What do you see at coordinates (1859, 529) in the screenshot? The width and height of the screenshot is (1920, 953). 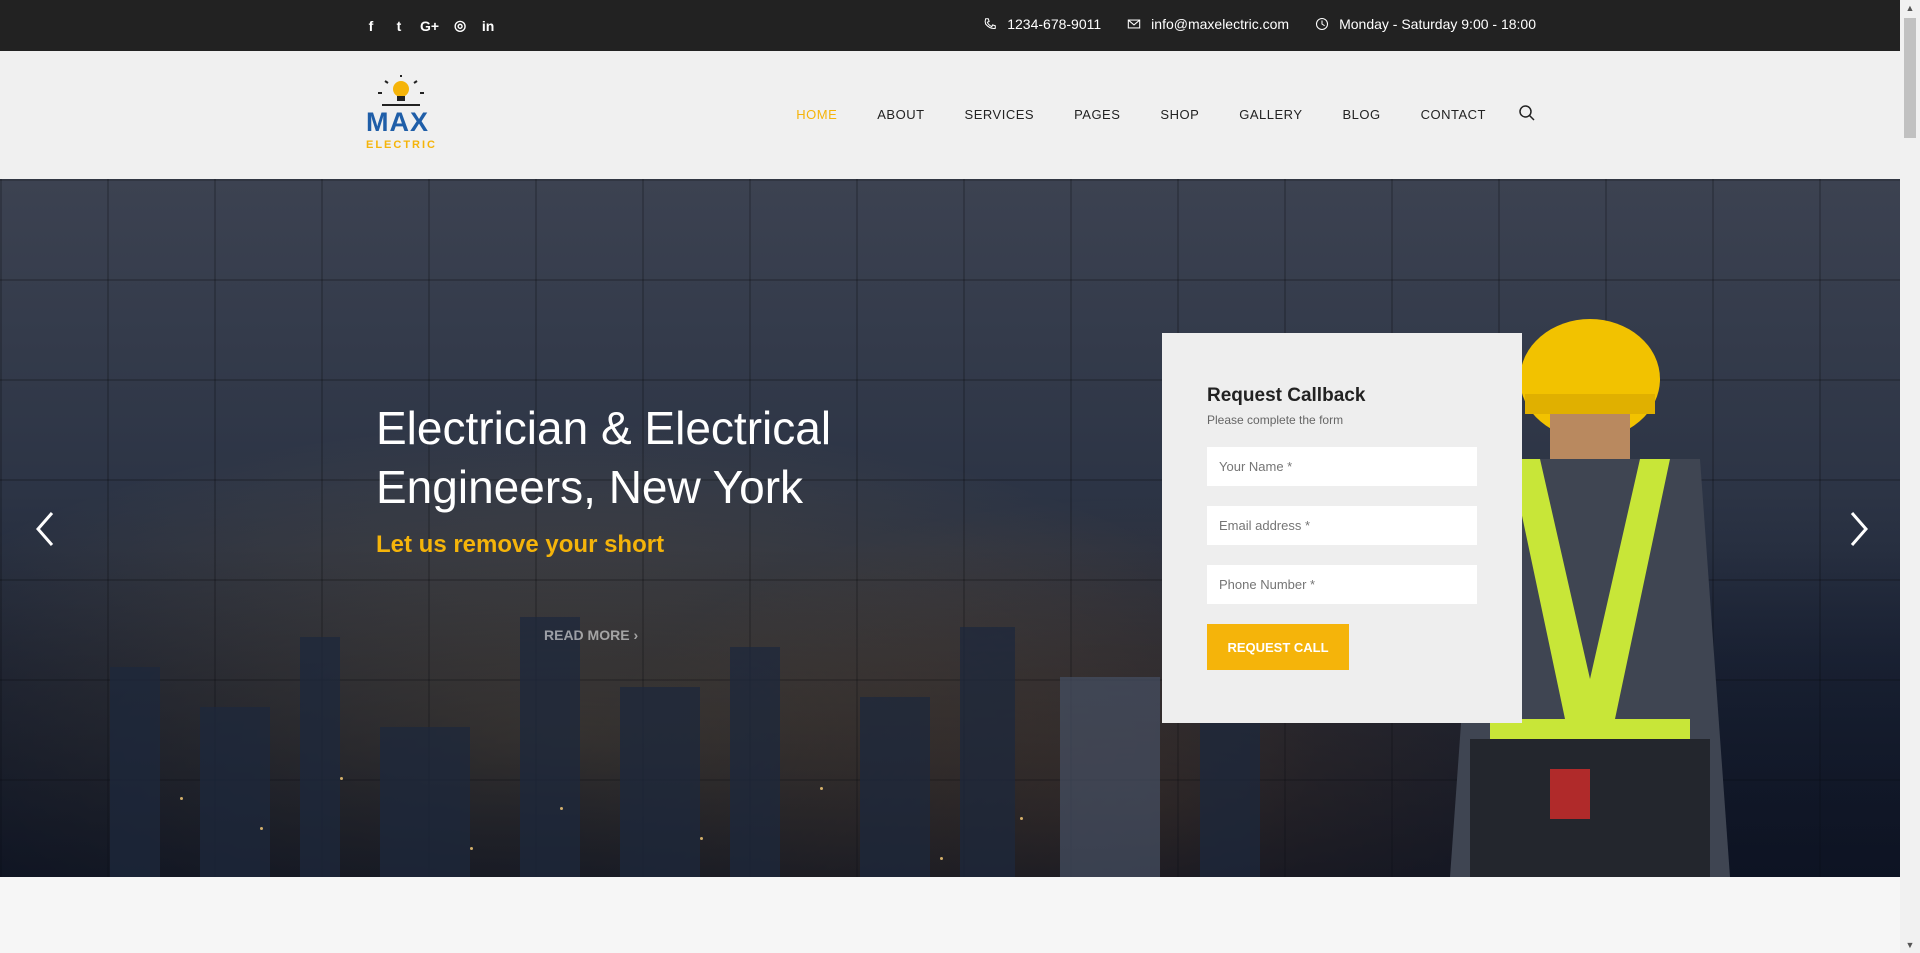 I see `slider-next-arrow` at bounding box center [1859, 529].